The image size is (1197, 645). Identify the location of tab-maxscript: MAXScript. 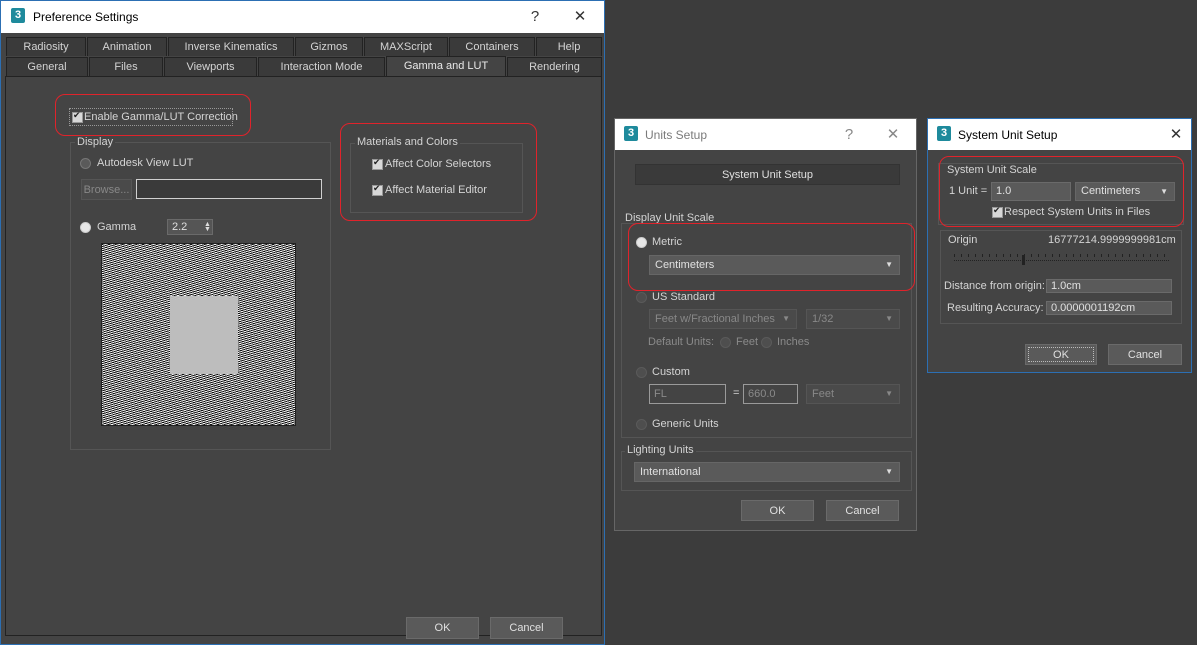
(406, 46).